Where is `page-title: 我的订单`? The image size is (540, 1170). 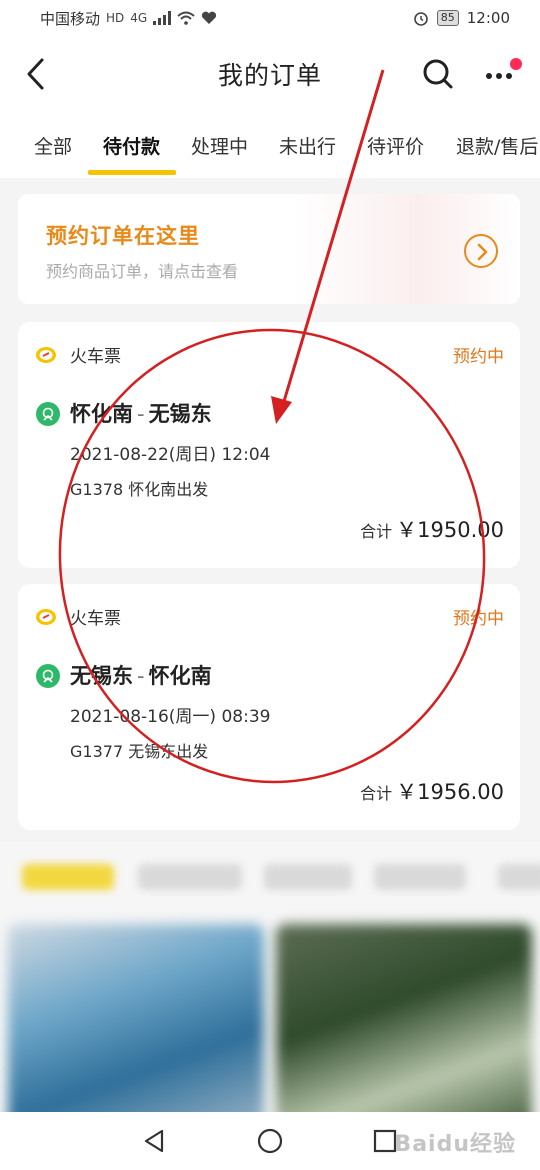
page-title: 我的订单 is located at coordinates (269, 75).